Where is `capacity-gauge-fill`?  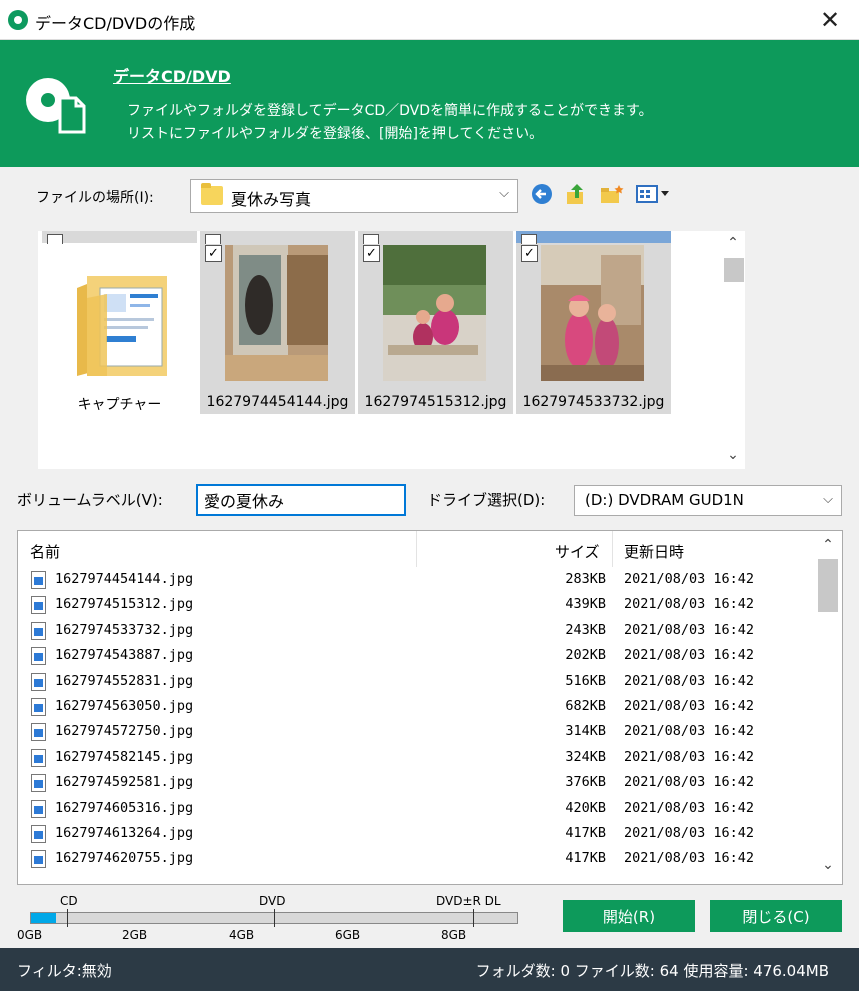 capacity-gauge-fill is located at coordinates (43, 918).